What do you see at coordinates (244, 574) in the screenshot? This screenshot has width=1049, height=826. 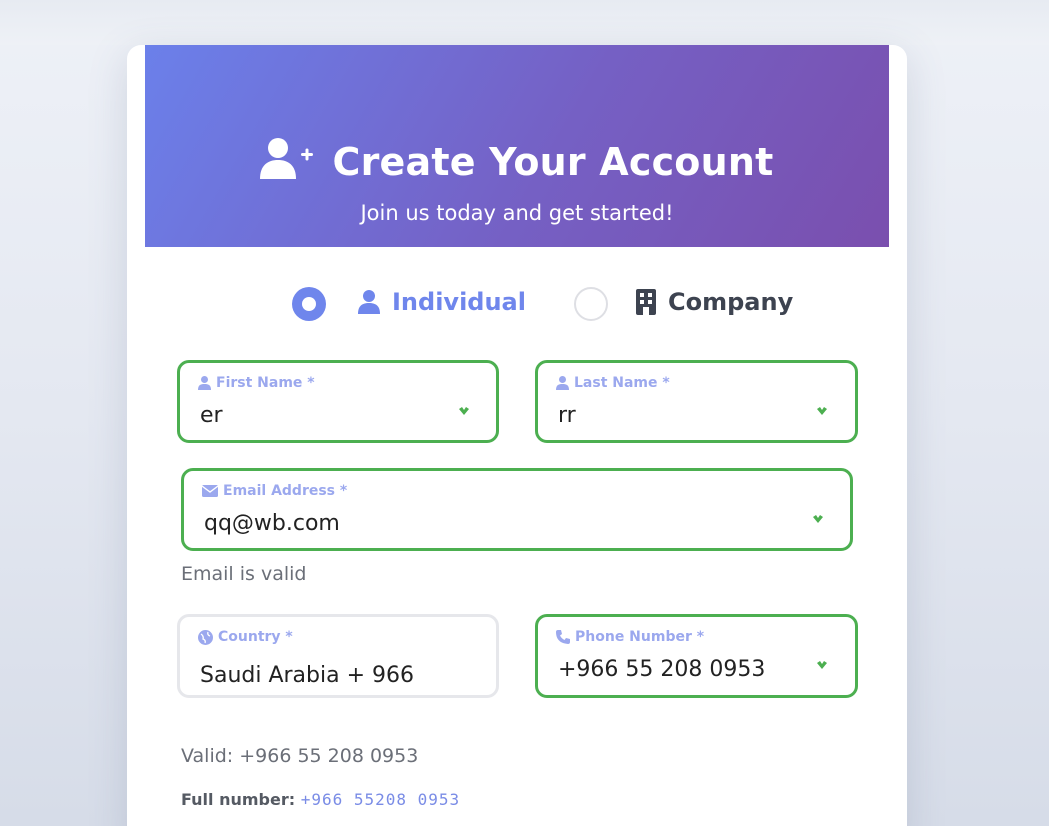 I see `email-helper-text: Email is valid` at bounding box center [244, 574].